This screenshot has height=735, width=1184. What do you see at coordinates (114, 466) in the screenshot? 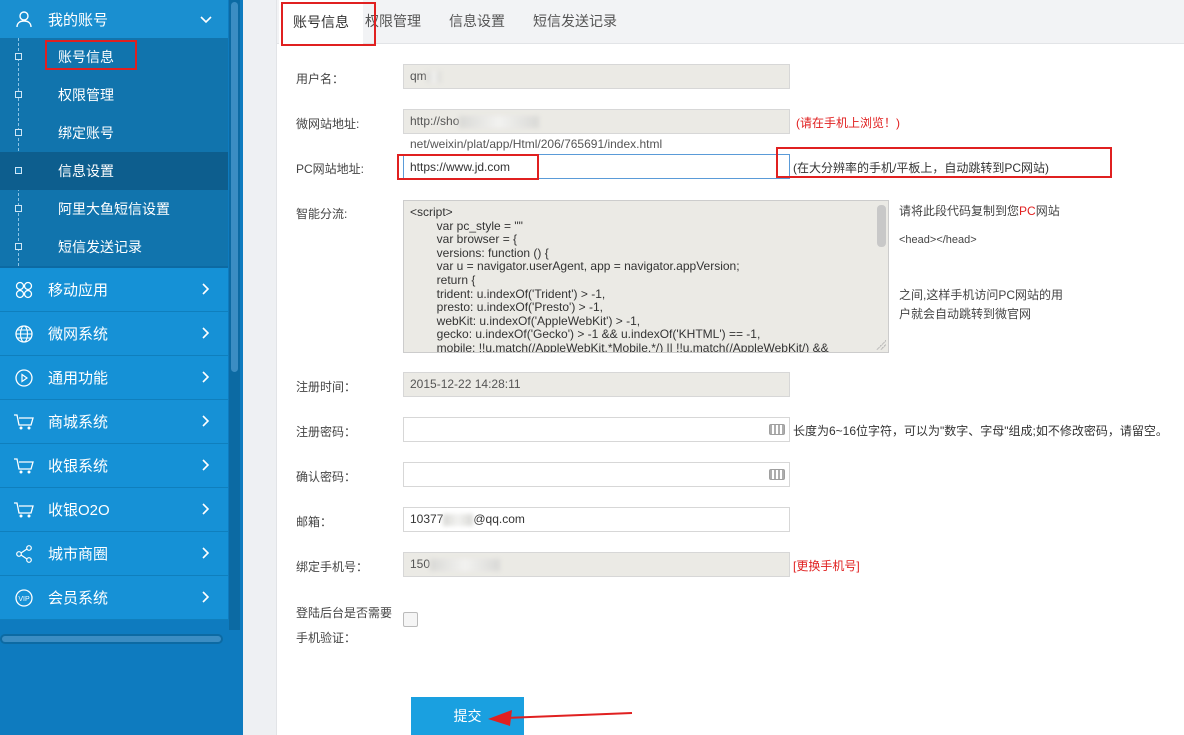
I see `sidebar-section-cashier-system: 收银系统` at bounding box center [114, 466].